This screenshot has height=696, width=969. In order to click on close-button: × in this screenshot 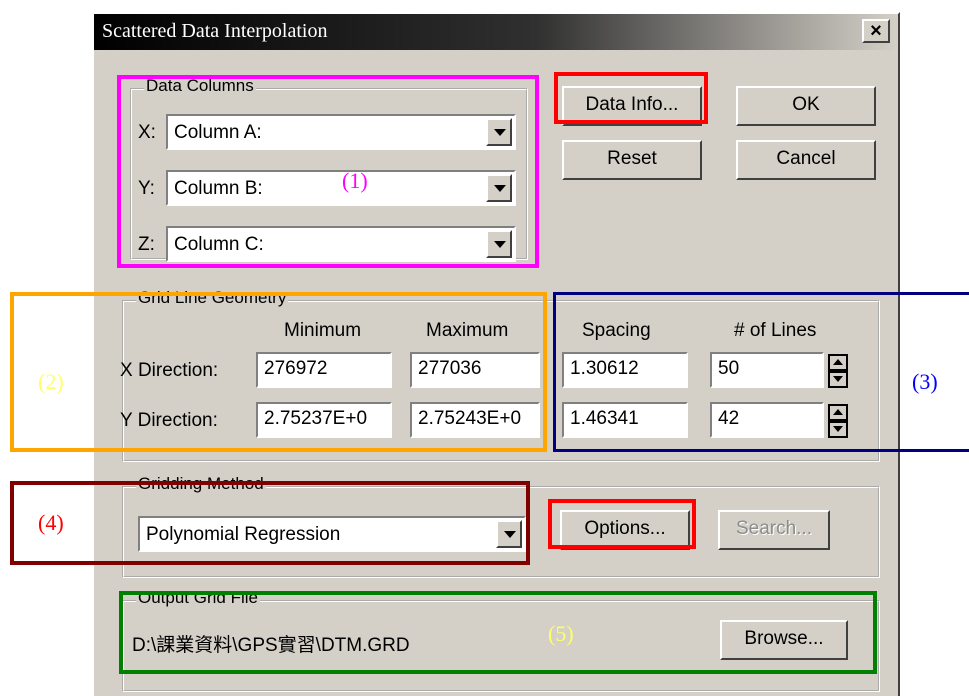, I will do `click(876, 31)`.